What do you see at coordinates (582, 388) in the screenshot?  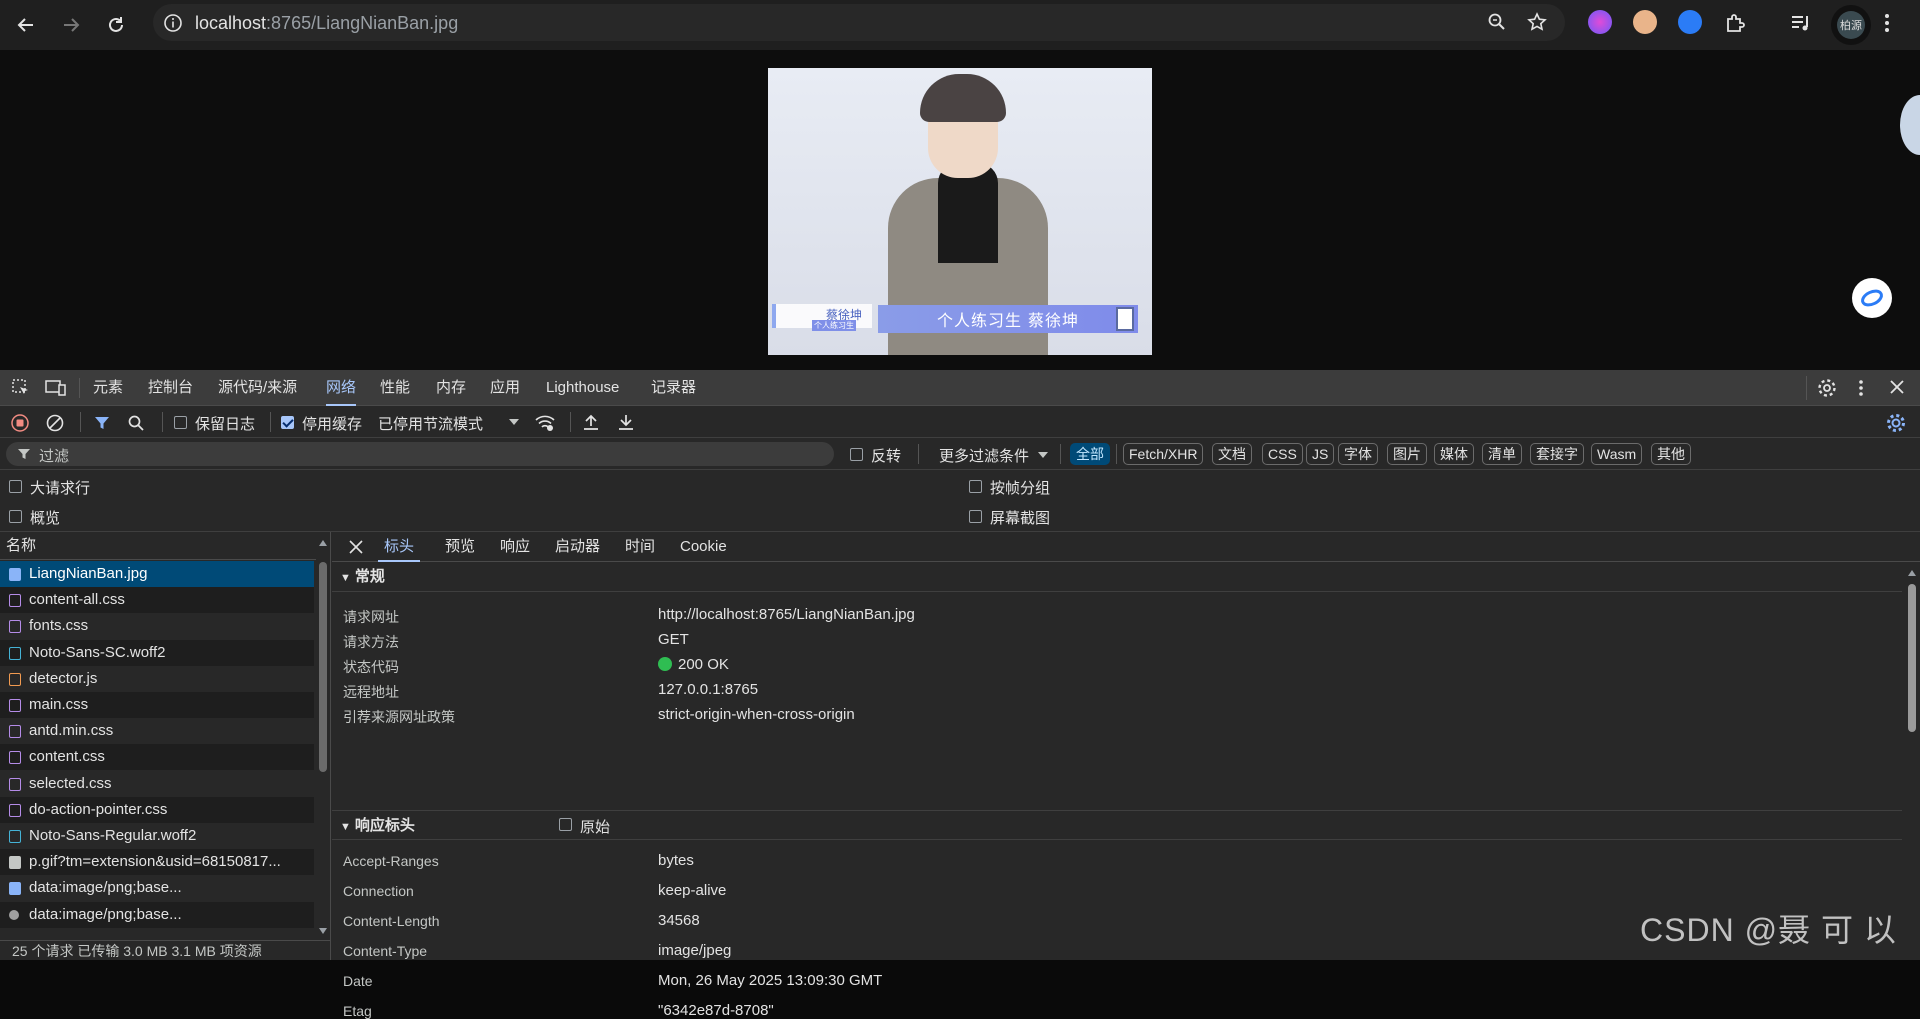 I see `tab-lighthouse: Lighthouse` at bounding box center [582, 388].